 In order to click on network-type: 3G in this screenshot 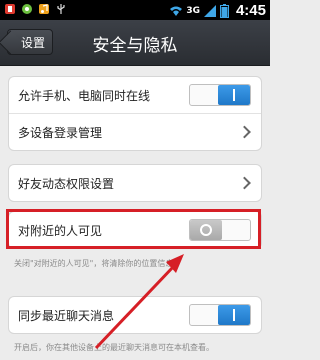, I will do `click(193, 10)`.